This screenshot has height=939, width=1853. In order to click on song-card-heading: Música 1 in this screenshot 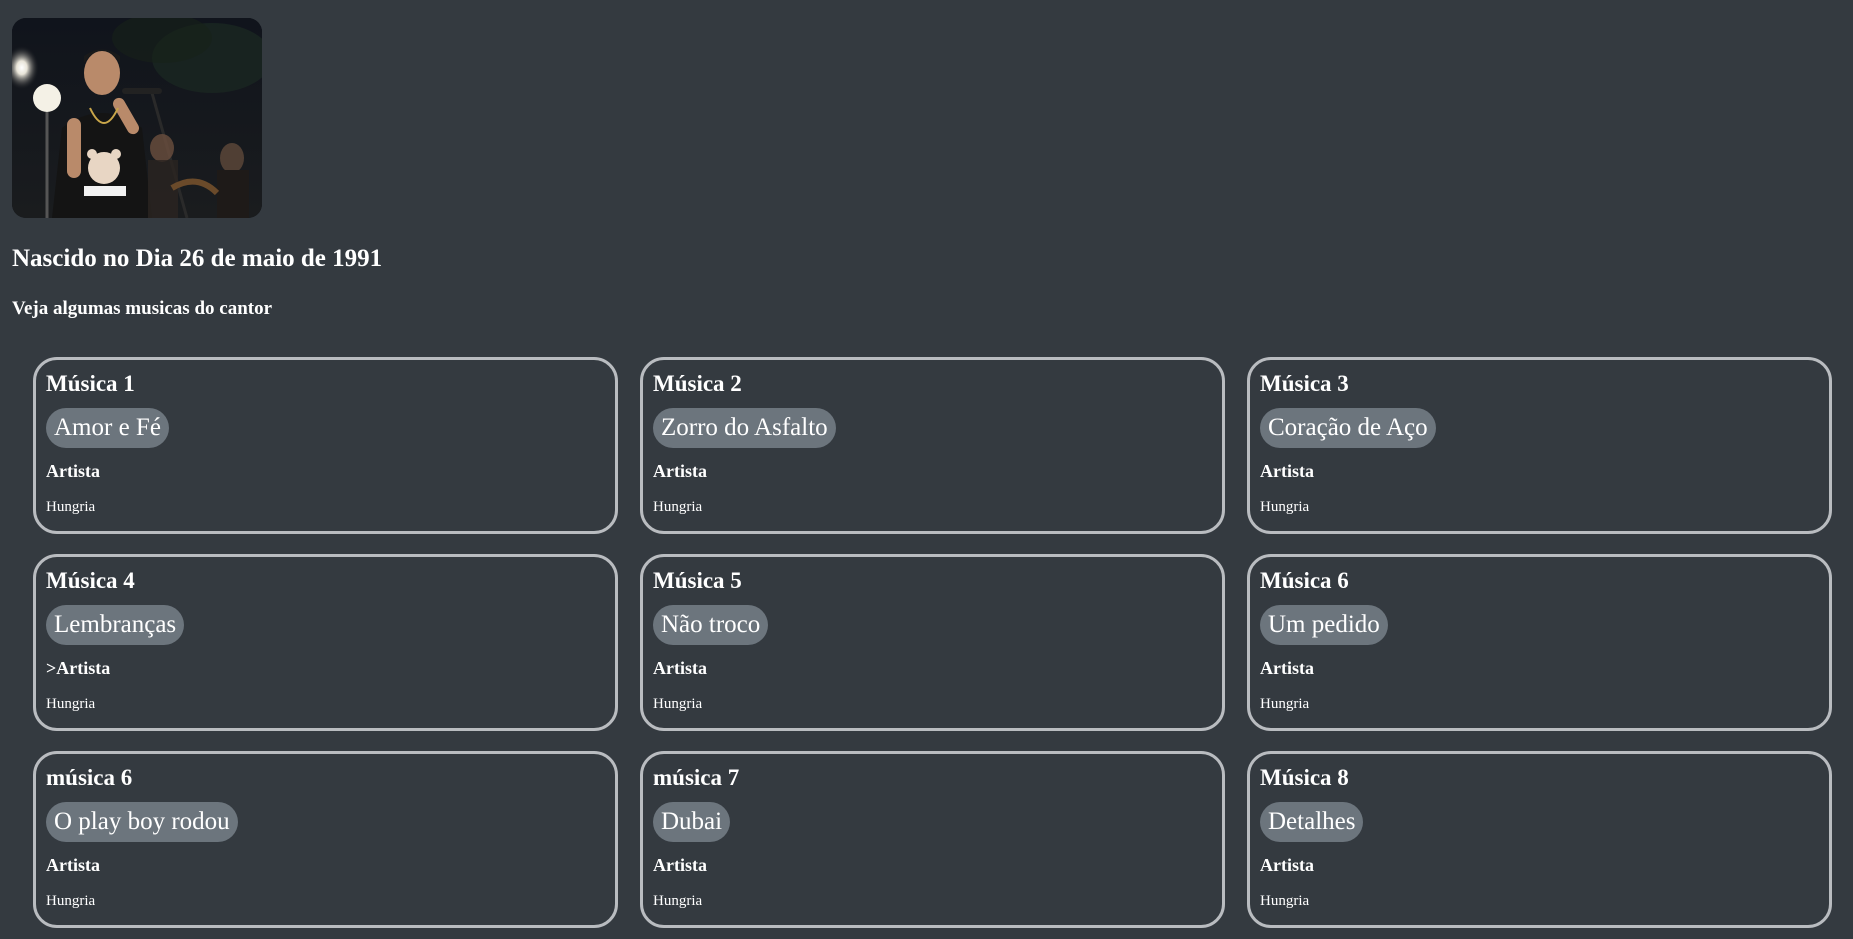, I will do `click(90, 383)`.